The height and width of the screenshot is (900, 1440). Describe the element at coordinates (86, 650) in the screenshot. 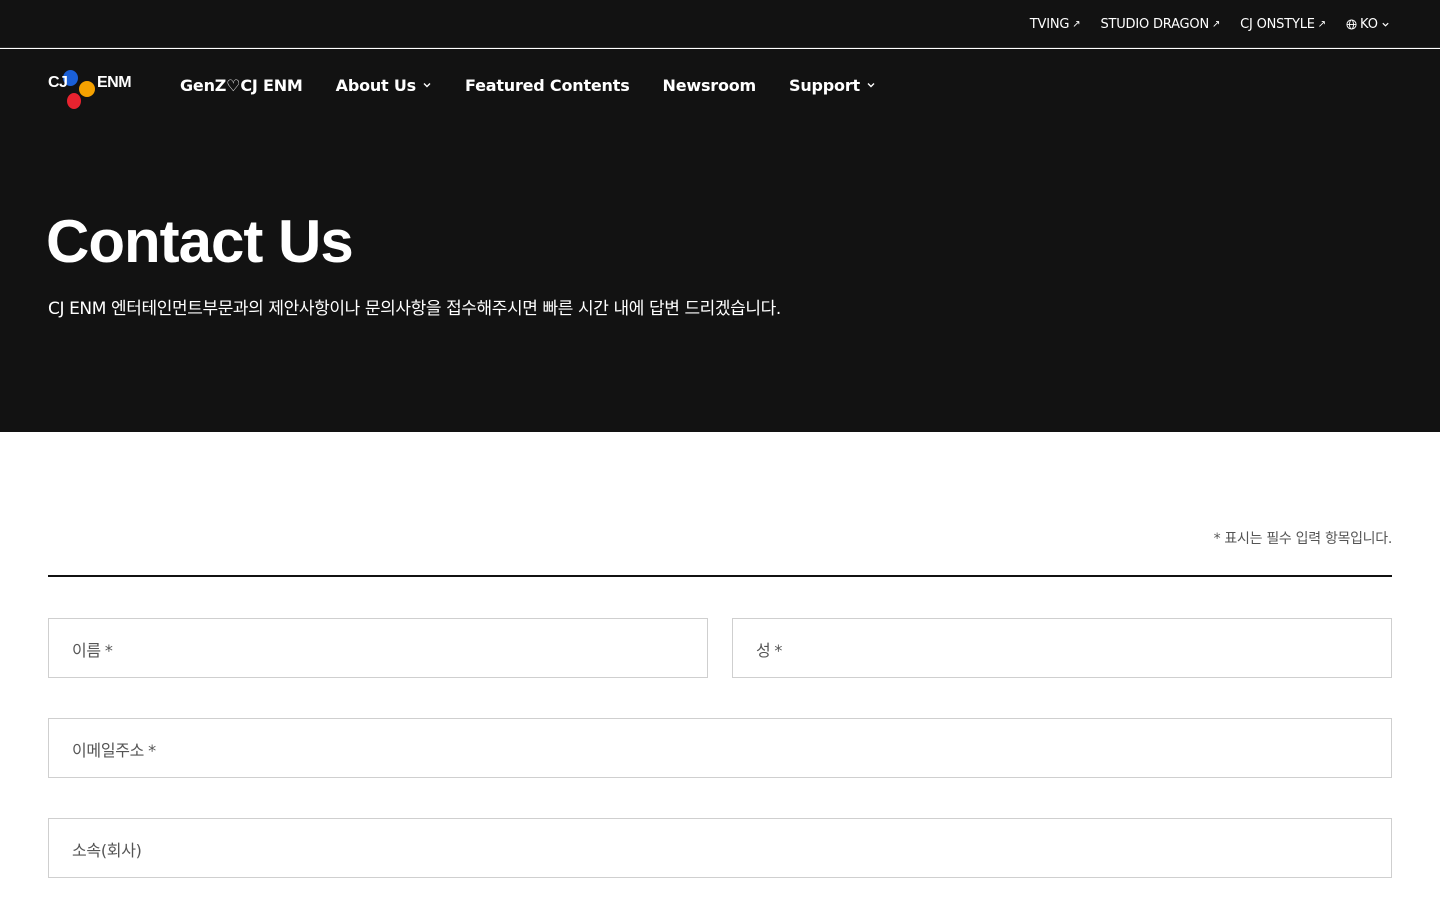

I see `first-name-label: 이름` at that location.